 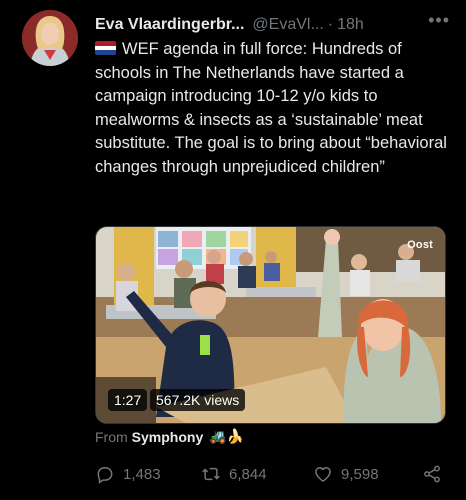 What do you see at coordinates (323, 474) in the screenshot?
I see `heart-icon` at bounding box center [323, 474].